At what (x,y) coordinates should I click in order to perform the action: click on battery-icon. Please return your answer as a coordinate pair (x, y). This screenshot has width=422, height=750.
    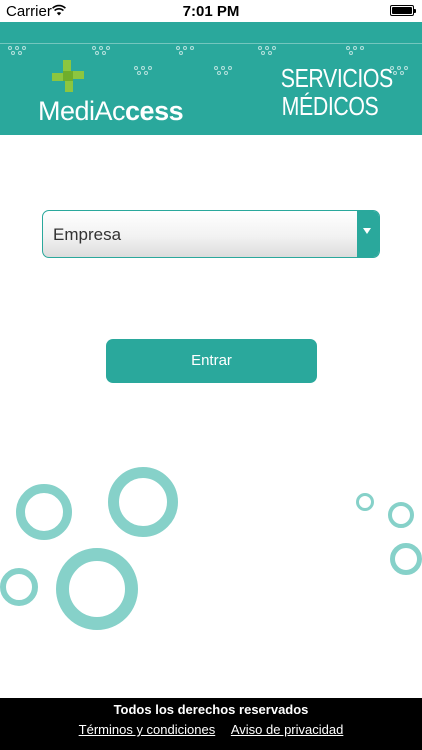
    Looking at the image, I should click on (403, 10).